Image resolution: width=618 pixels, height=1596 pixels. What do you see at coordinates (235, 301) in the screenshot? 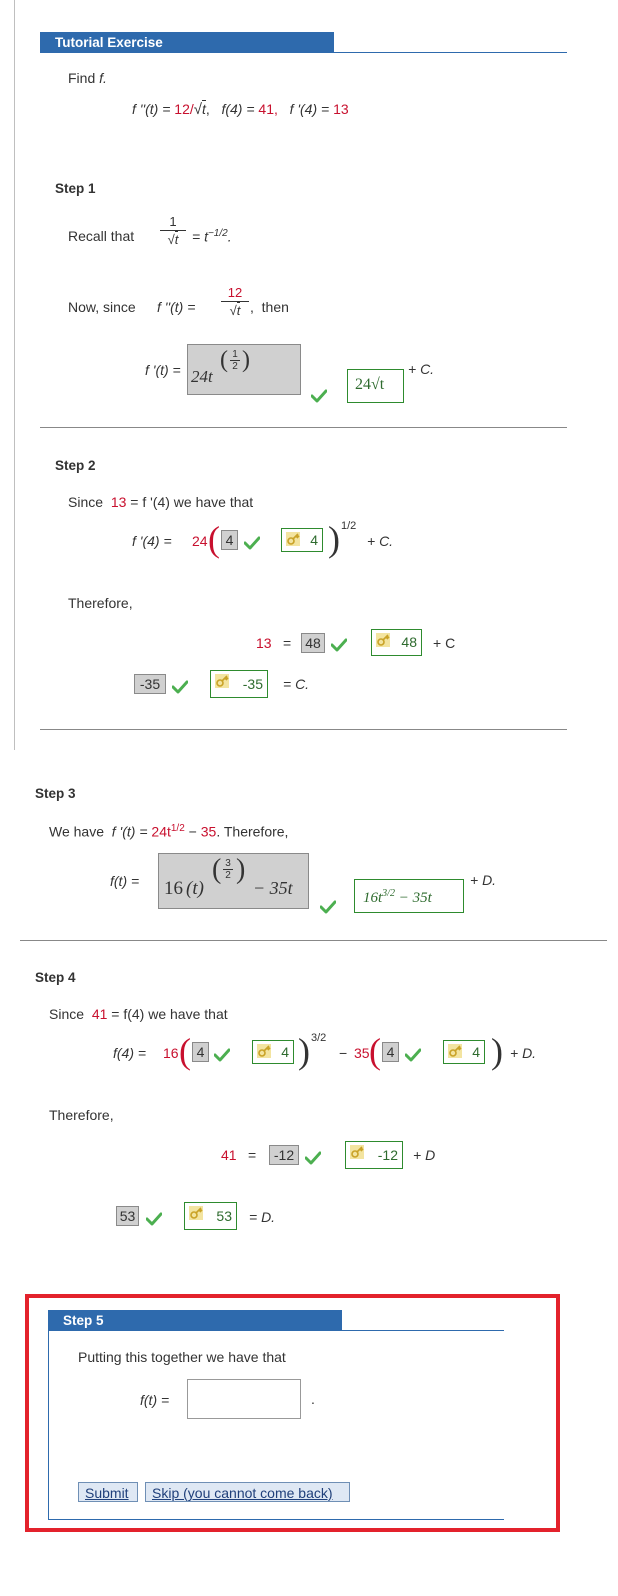
I see `step1-frac-12-over-root-t: 12 √t` at bounding box center [235, 301].